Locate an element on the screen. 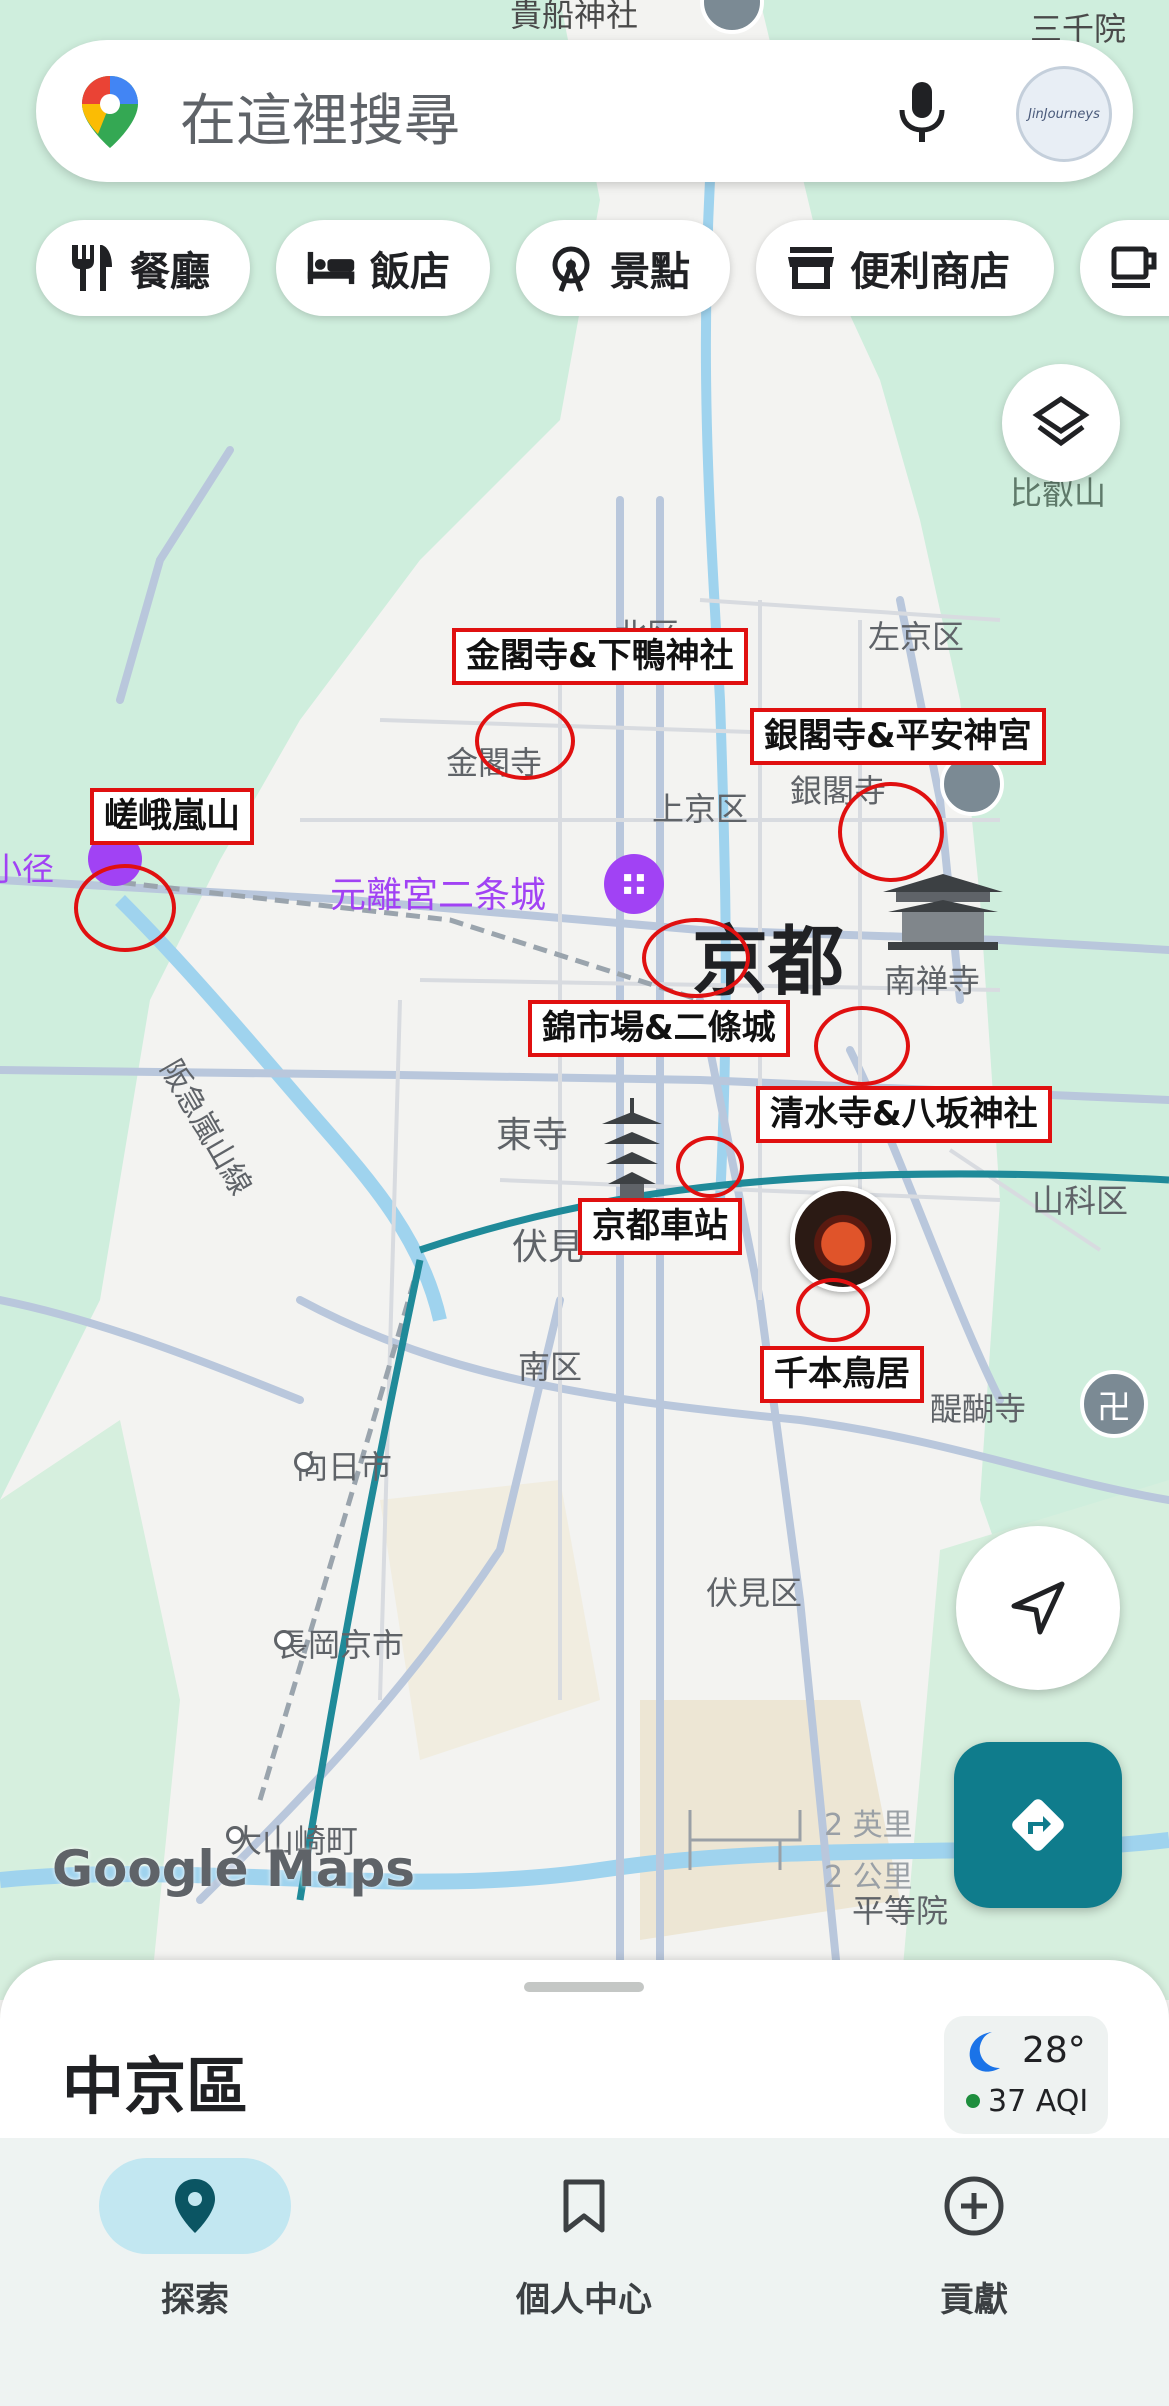  annotation-circle-kiyomizu is located at coordinates (862, 1046).